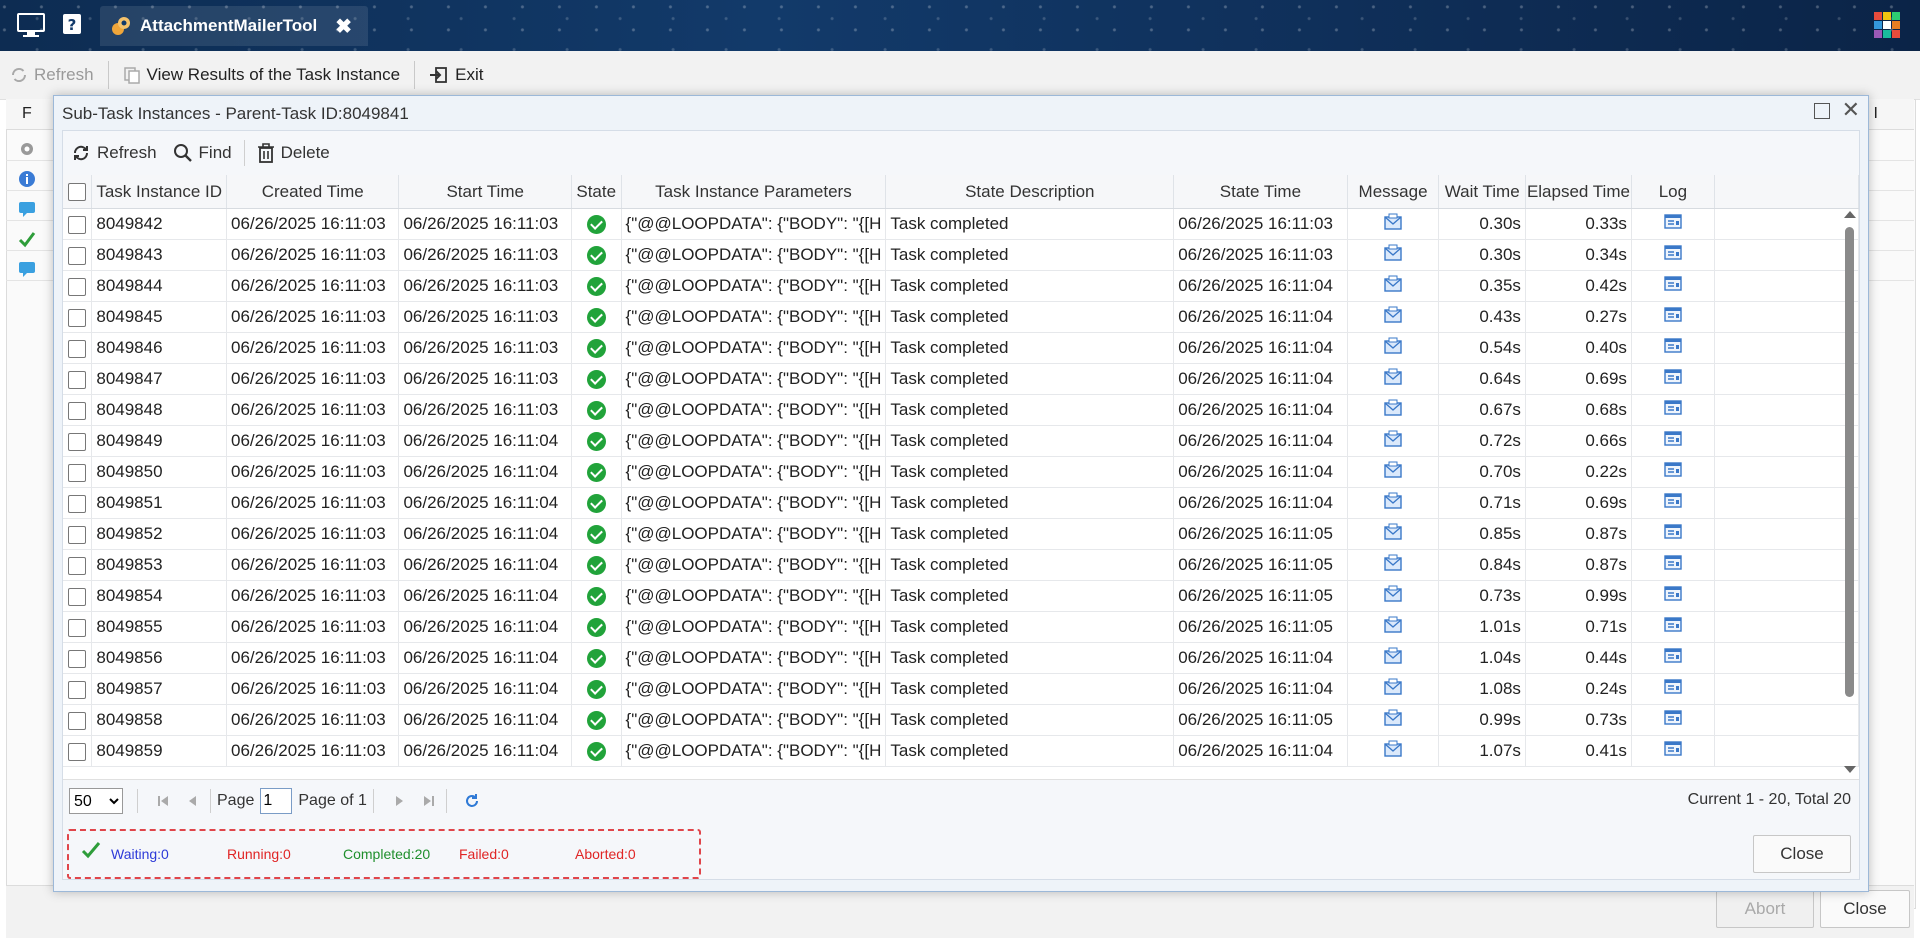  I want to click on dialog-close-icon: ✕, so click(1851, 110).